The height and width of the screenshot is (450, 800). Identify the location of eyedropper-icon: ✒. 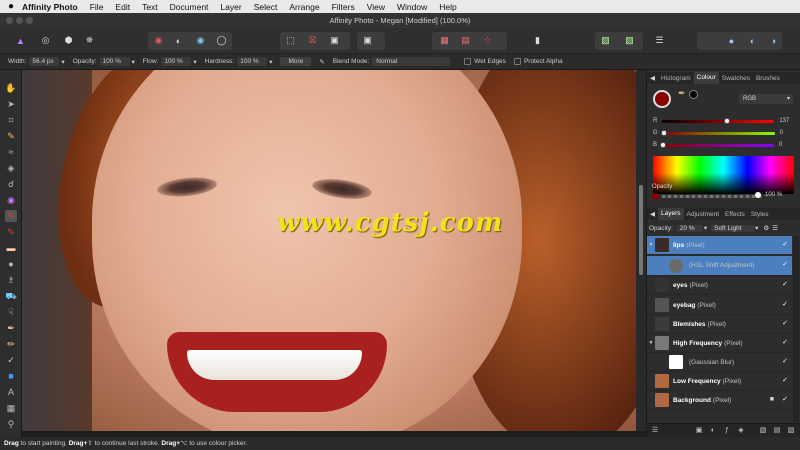
(682, 93).